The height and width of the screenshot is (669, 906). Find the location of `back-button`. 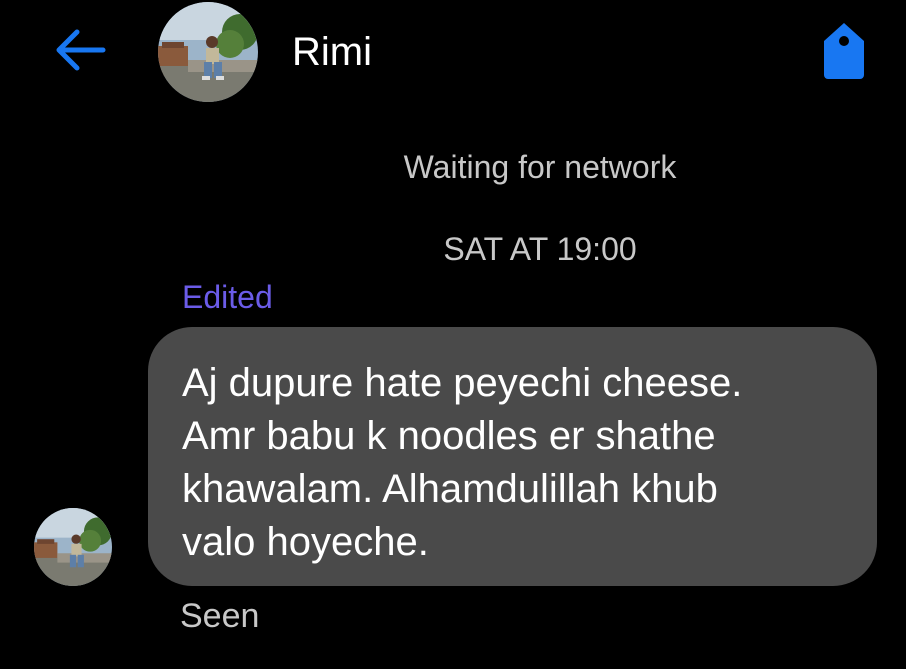

back-button is located at coordinates (79, 50).